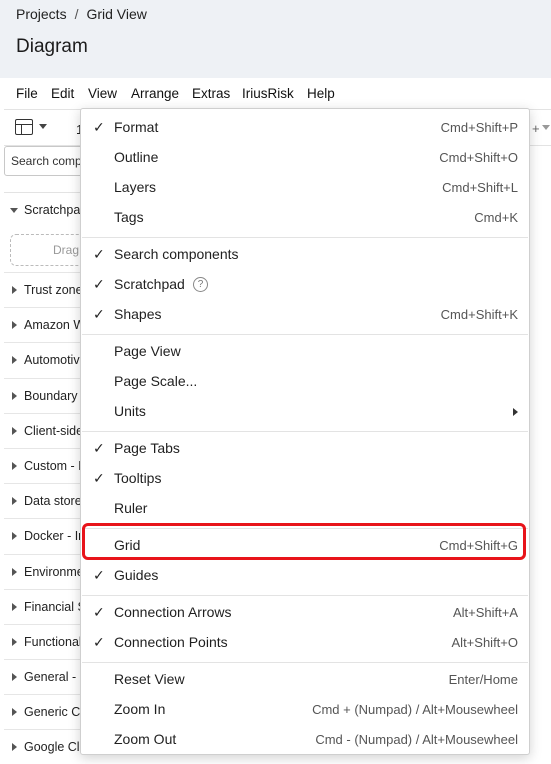 This screenshot has height=764, width=551. I want to click on menu-item-shortcut: Cmd - (Numpad) / Alt+Mousewheel, so click(416, 739).